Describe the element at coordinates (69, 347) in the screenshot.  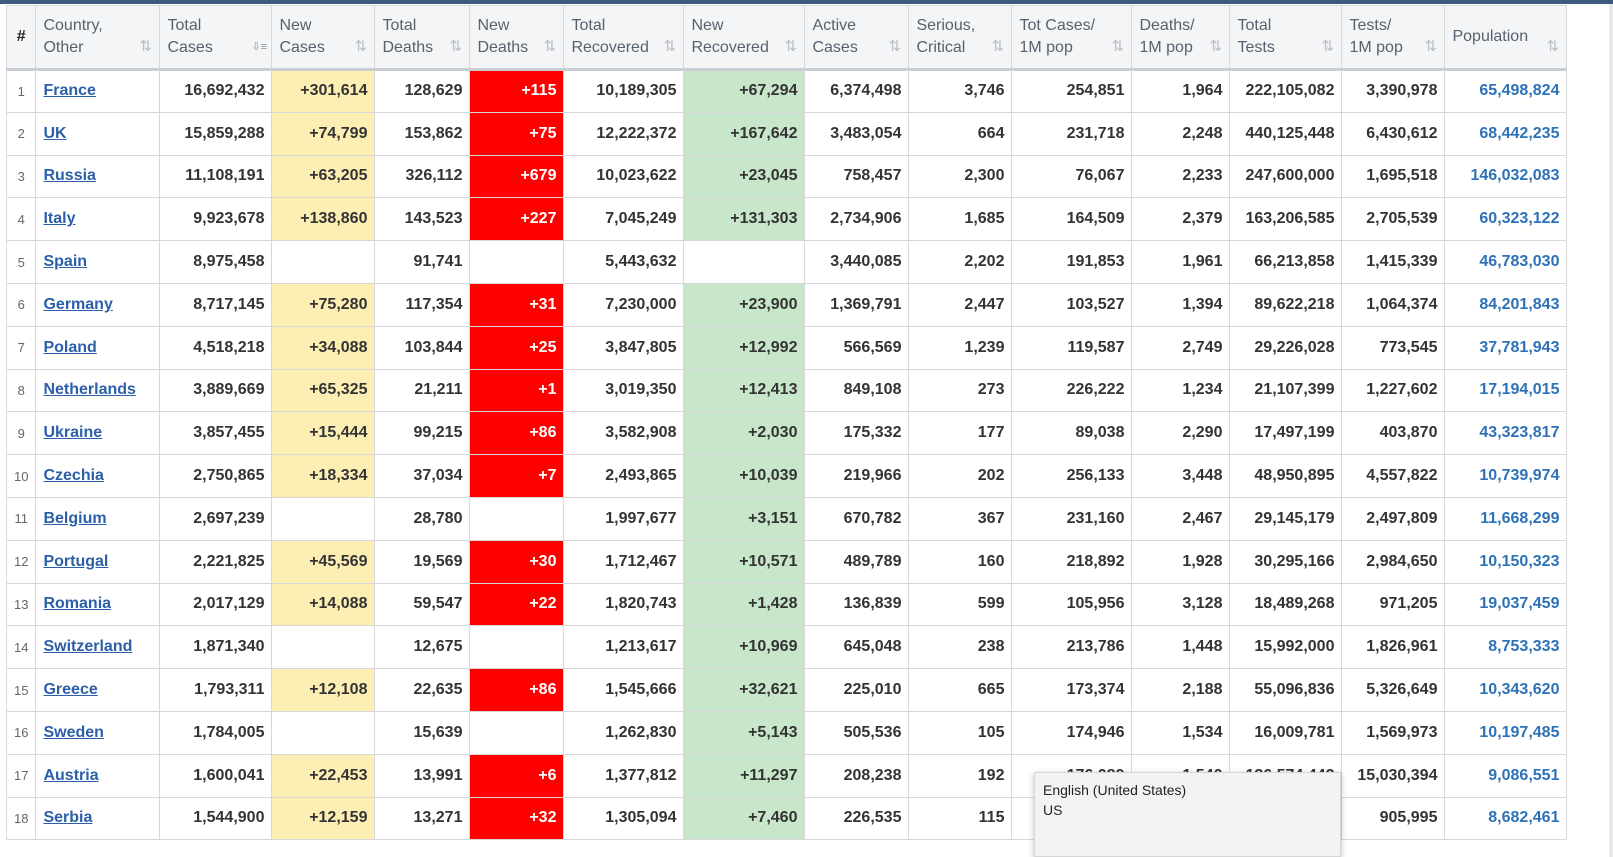
I see `country-link: Poland` at that location.